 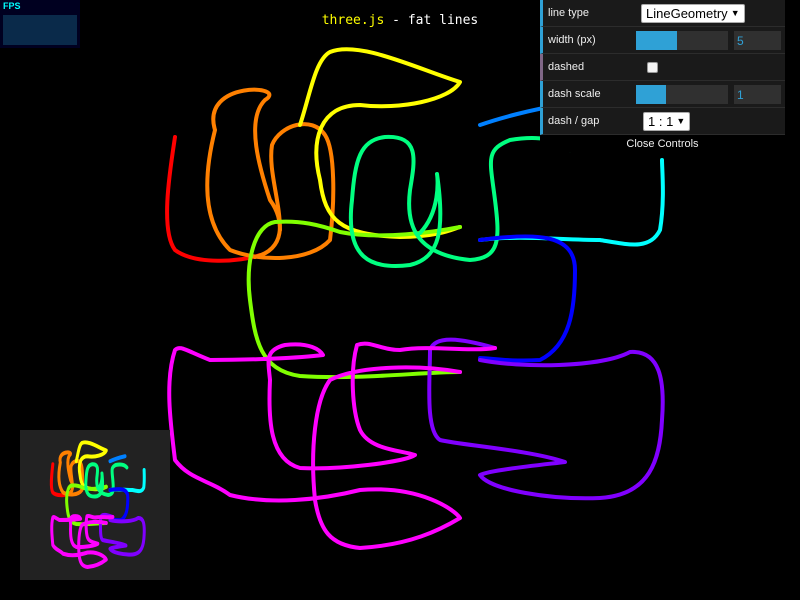 I want to click on fps-graph, so click(x=40, y=30).